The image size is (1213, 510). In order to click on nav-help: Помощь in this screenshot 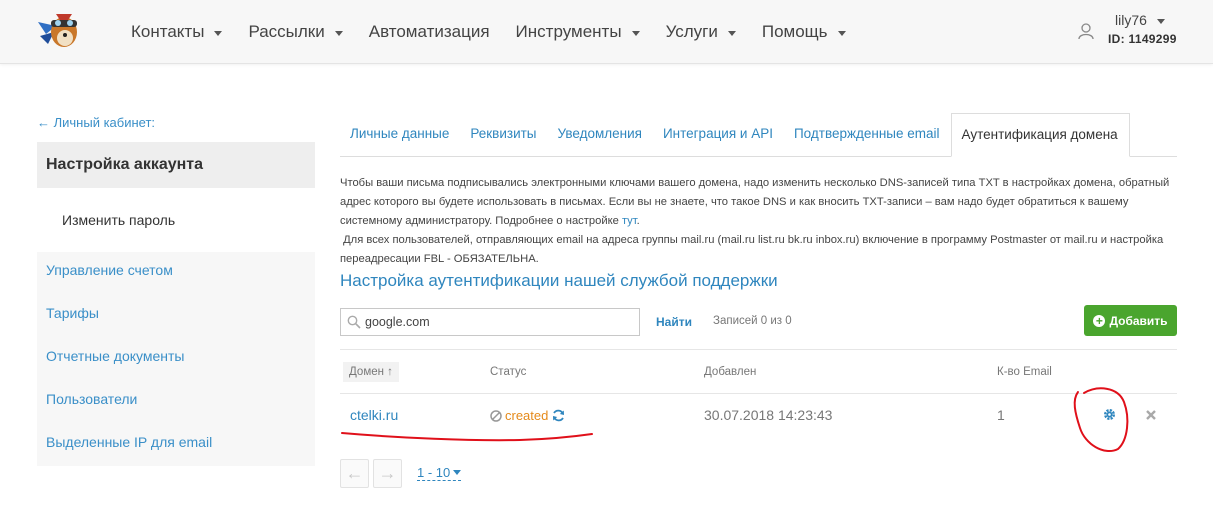, I will do `click(804, 32)`.